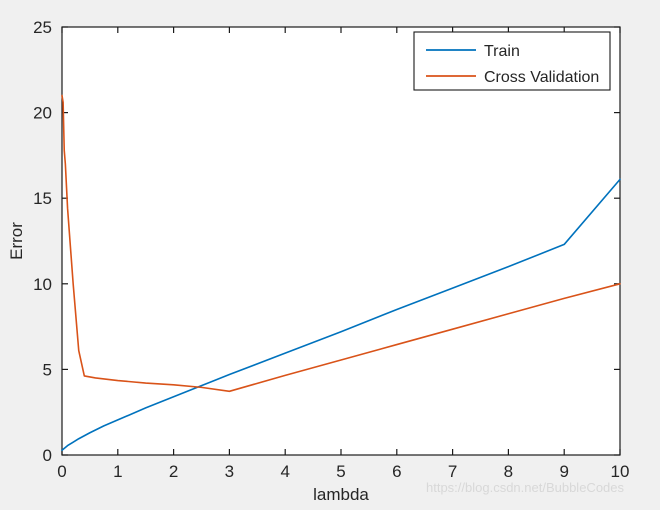 Image resolution: width=660 pixels, height=510 pixels. What do you see at coordinates (173, 471) in the screenshot?
I see `x-tick-label: 2` at bounding box center [173, 471].